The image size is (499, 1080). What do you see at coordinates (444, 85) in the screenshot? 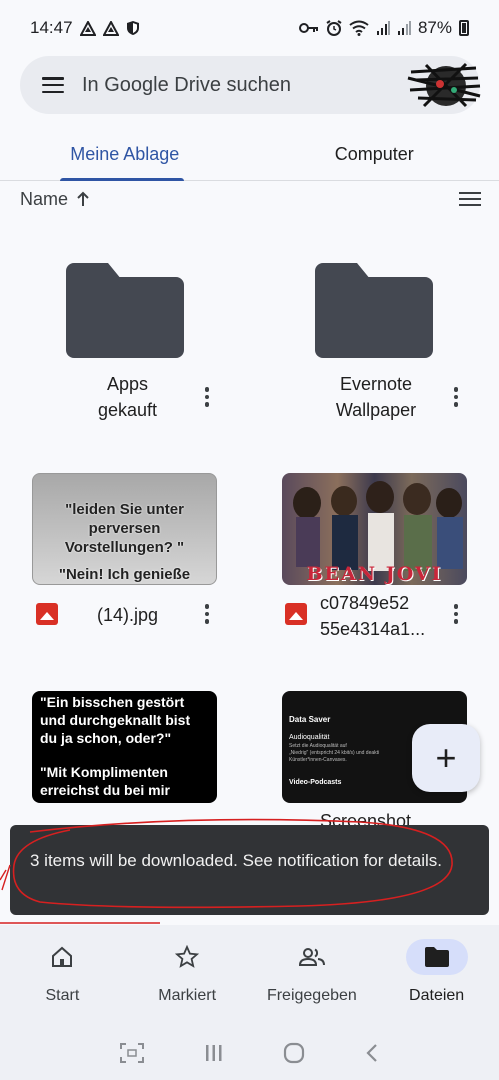
I see `avatar` at bounding box center [444, 85].